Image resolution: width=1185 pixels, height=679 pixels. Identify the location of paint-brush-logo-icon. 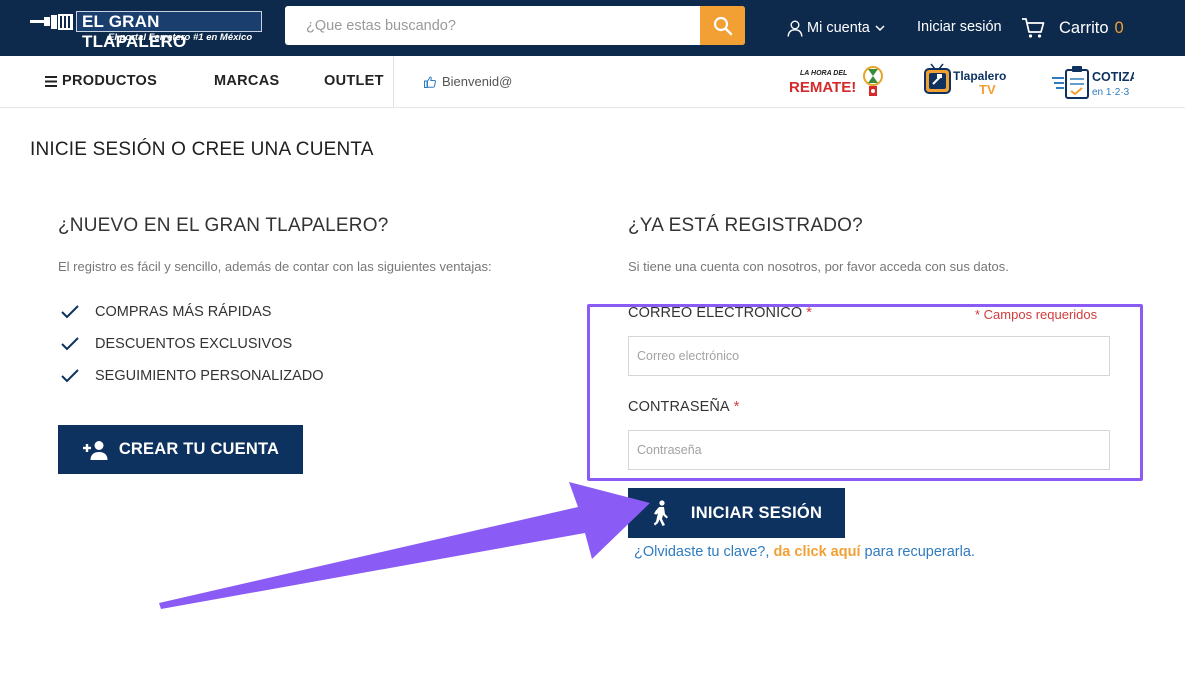
(51, 22).